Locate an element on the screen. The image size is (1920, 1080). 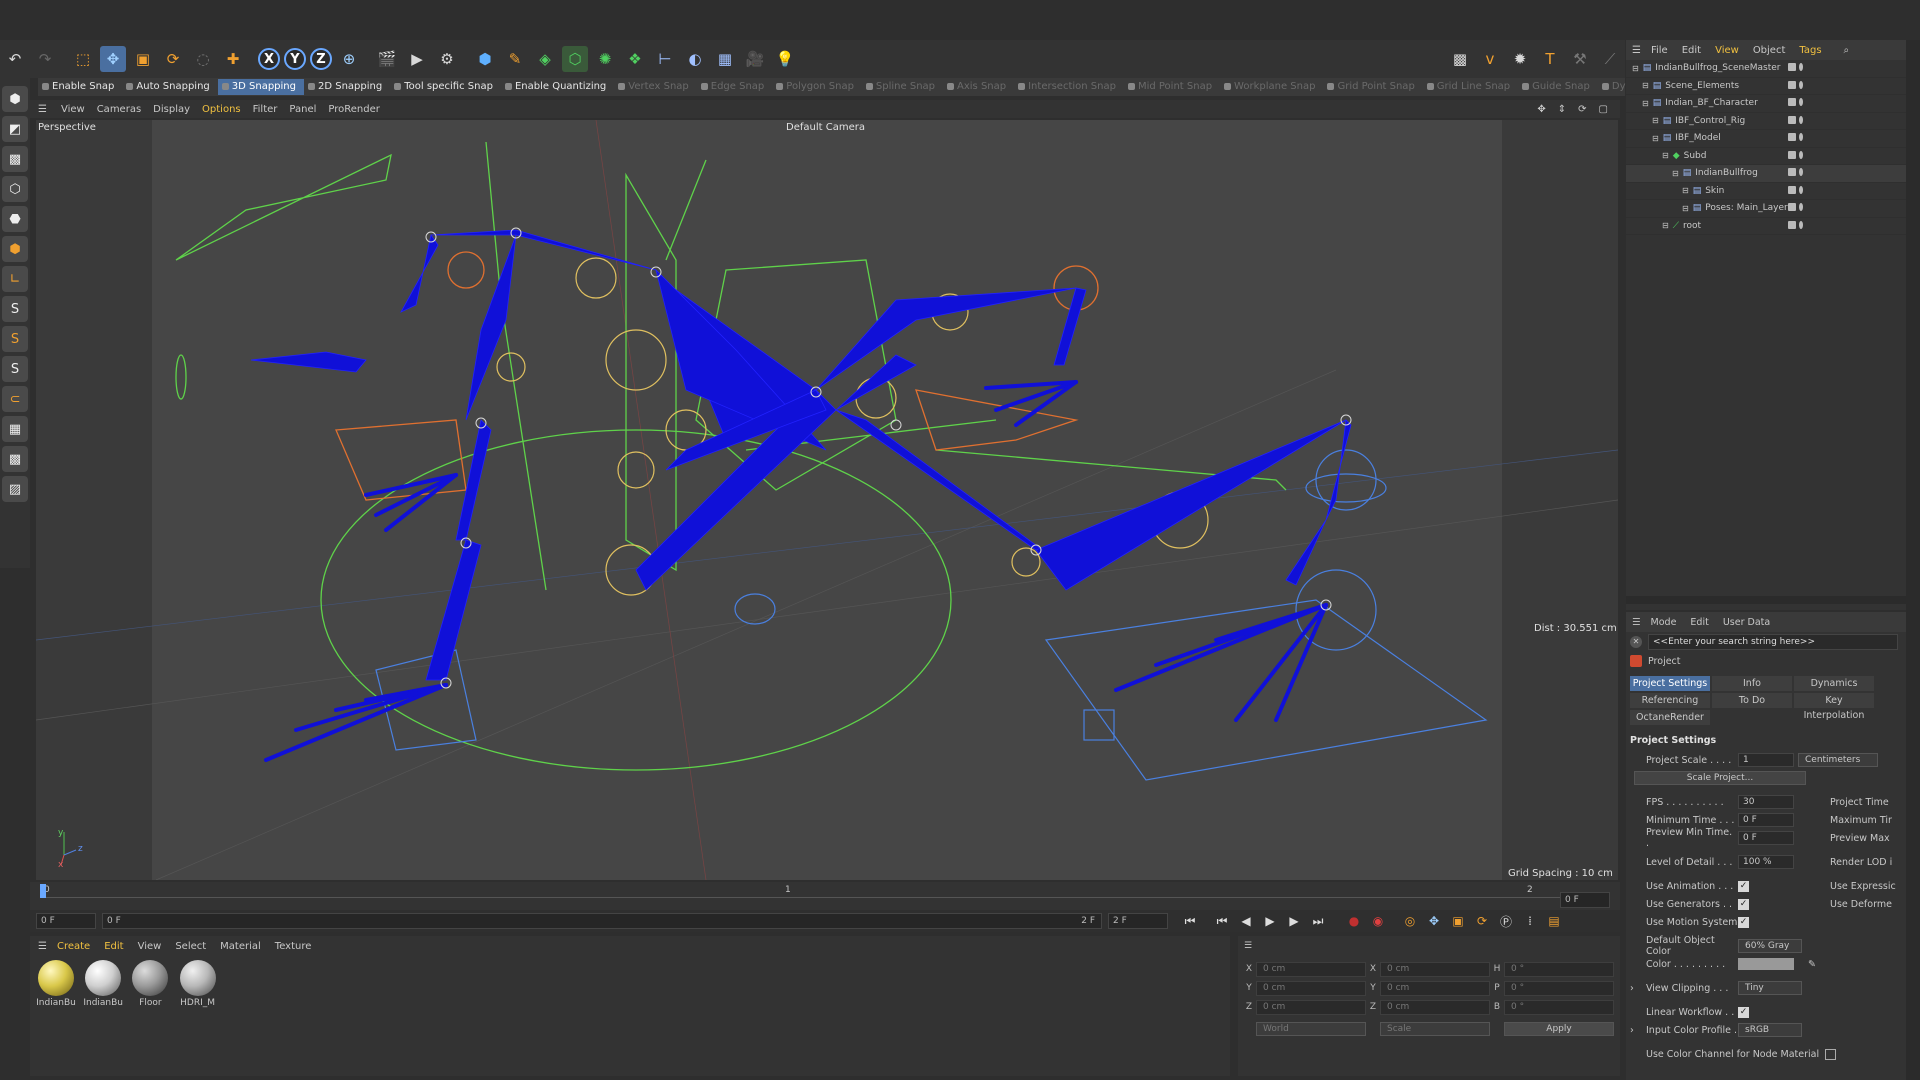
viewport-rotate-icon: ⟳ is located at coordinates (1582, 109).